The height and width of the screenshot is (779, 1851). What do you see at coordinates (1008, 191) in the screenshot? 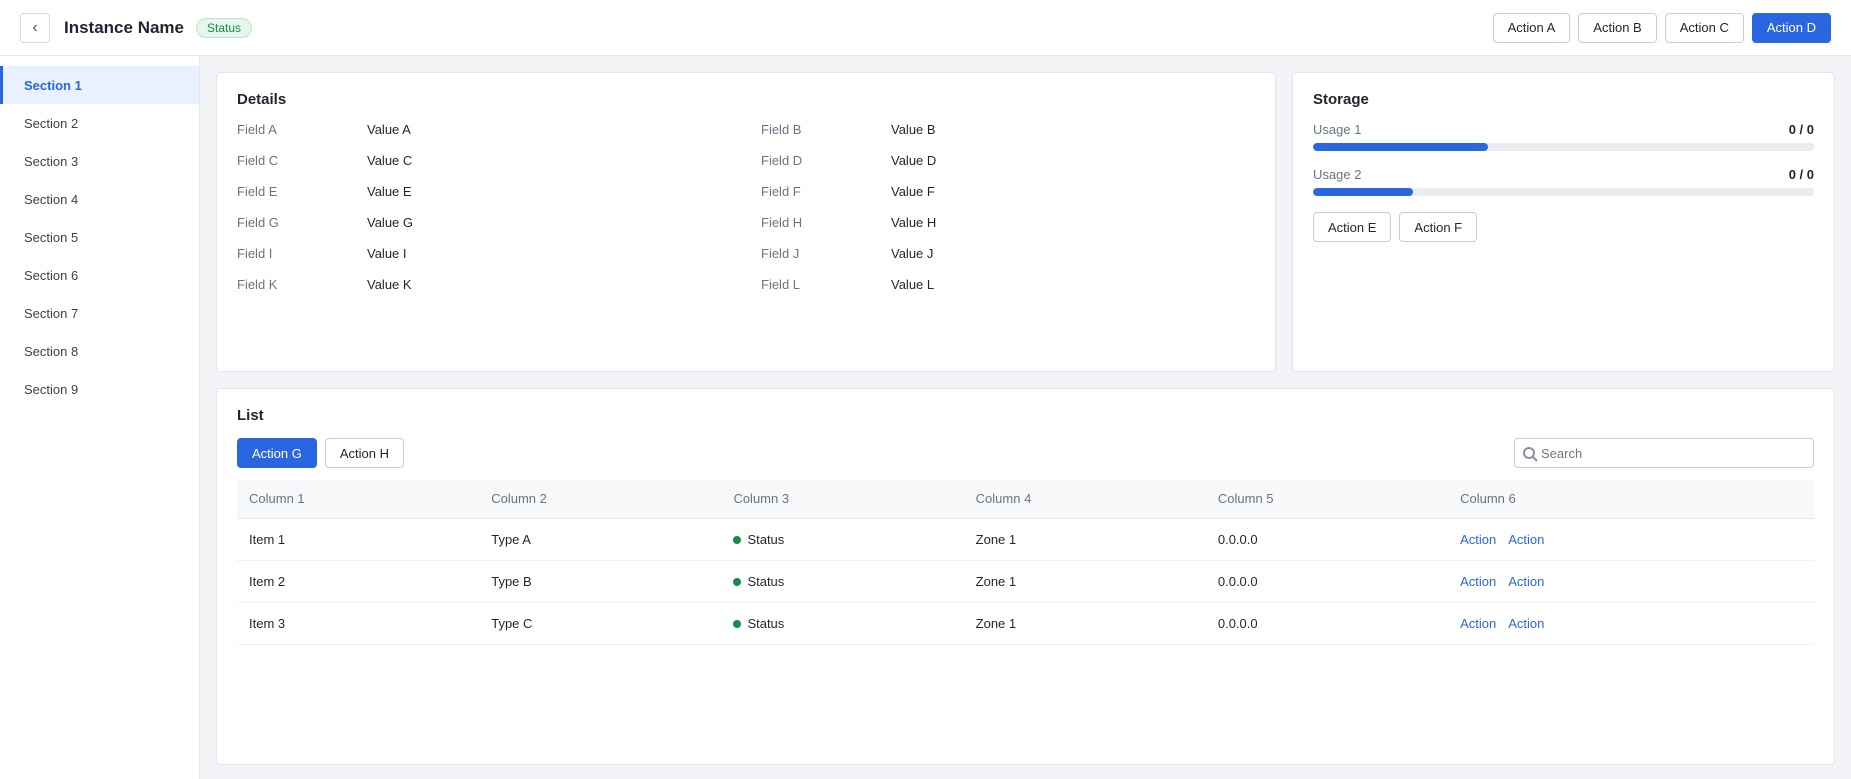
I see `info-field: Field F Value F` at bounding box center [1008, 191].